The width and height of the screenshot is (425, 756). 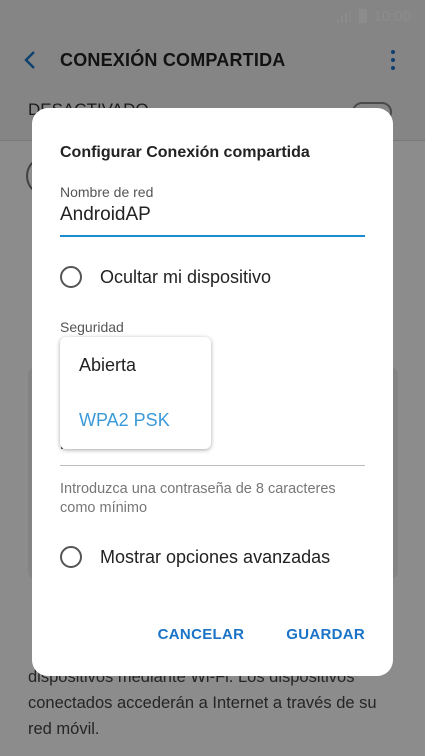 I want to click on advanced-options-label: Mostrar opciones avanzadas, so click(x=215, y=556).